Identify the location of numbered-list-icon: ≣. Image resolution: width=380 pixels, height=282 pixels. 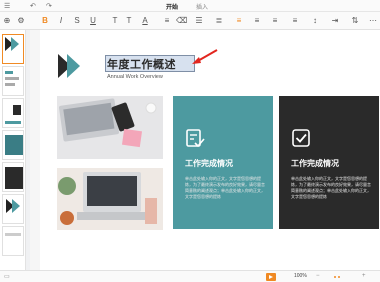
(219, 21).